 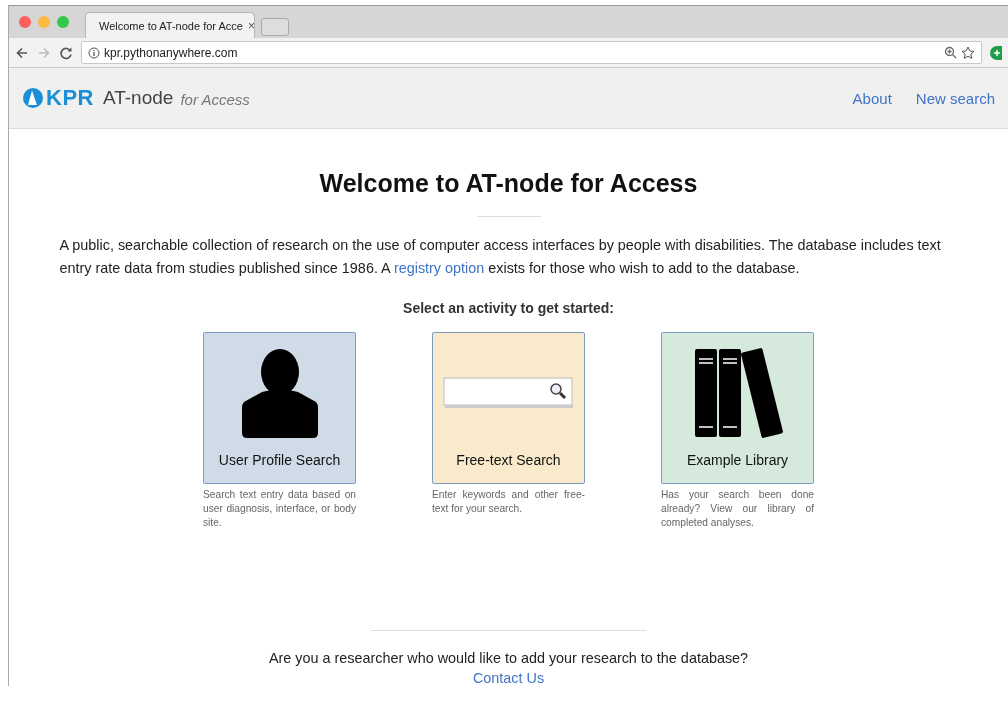 I want to click on activity-card: Example Library, so click(x=737, y=408).